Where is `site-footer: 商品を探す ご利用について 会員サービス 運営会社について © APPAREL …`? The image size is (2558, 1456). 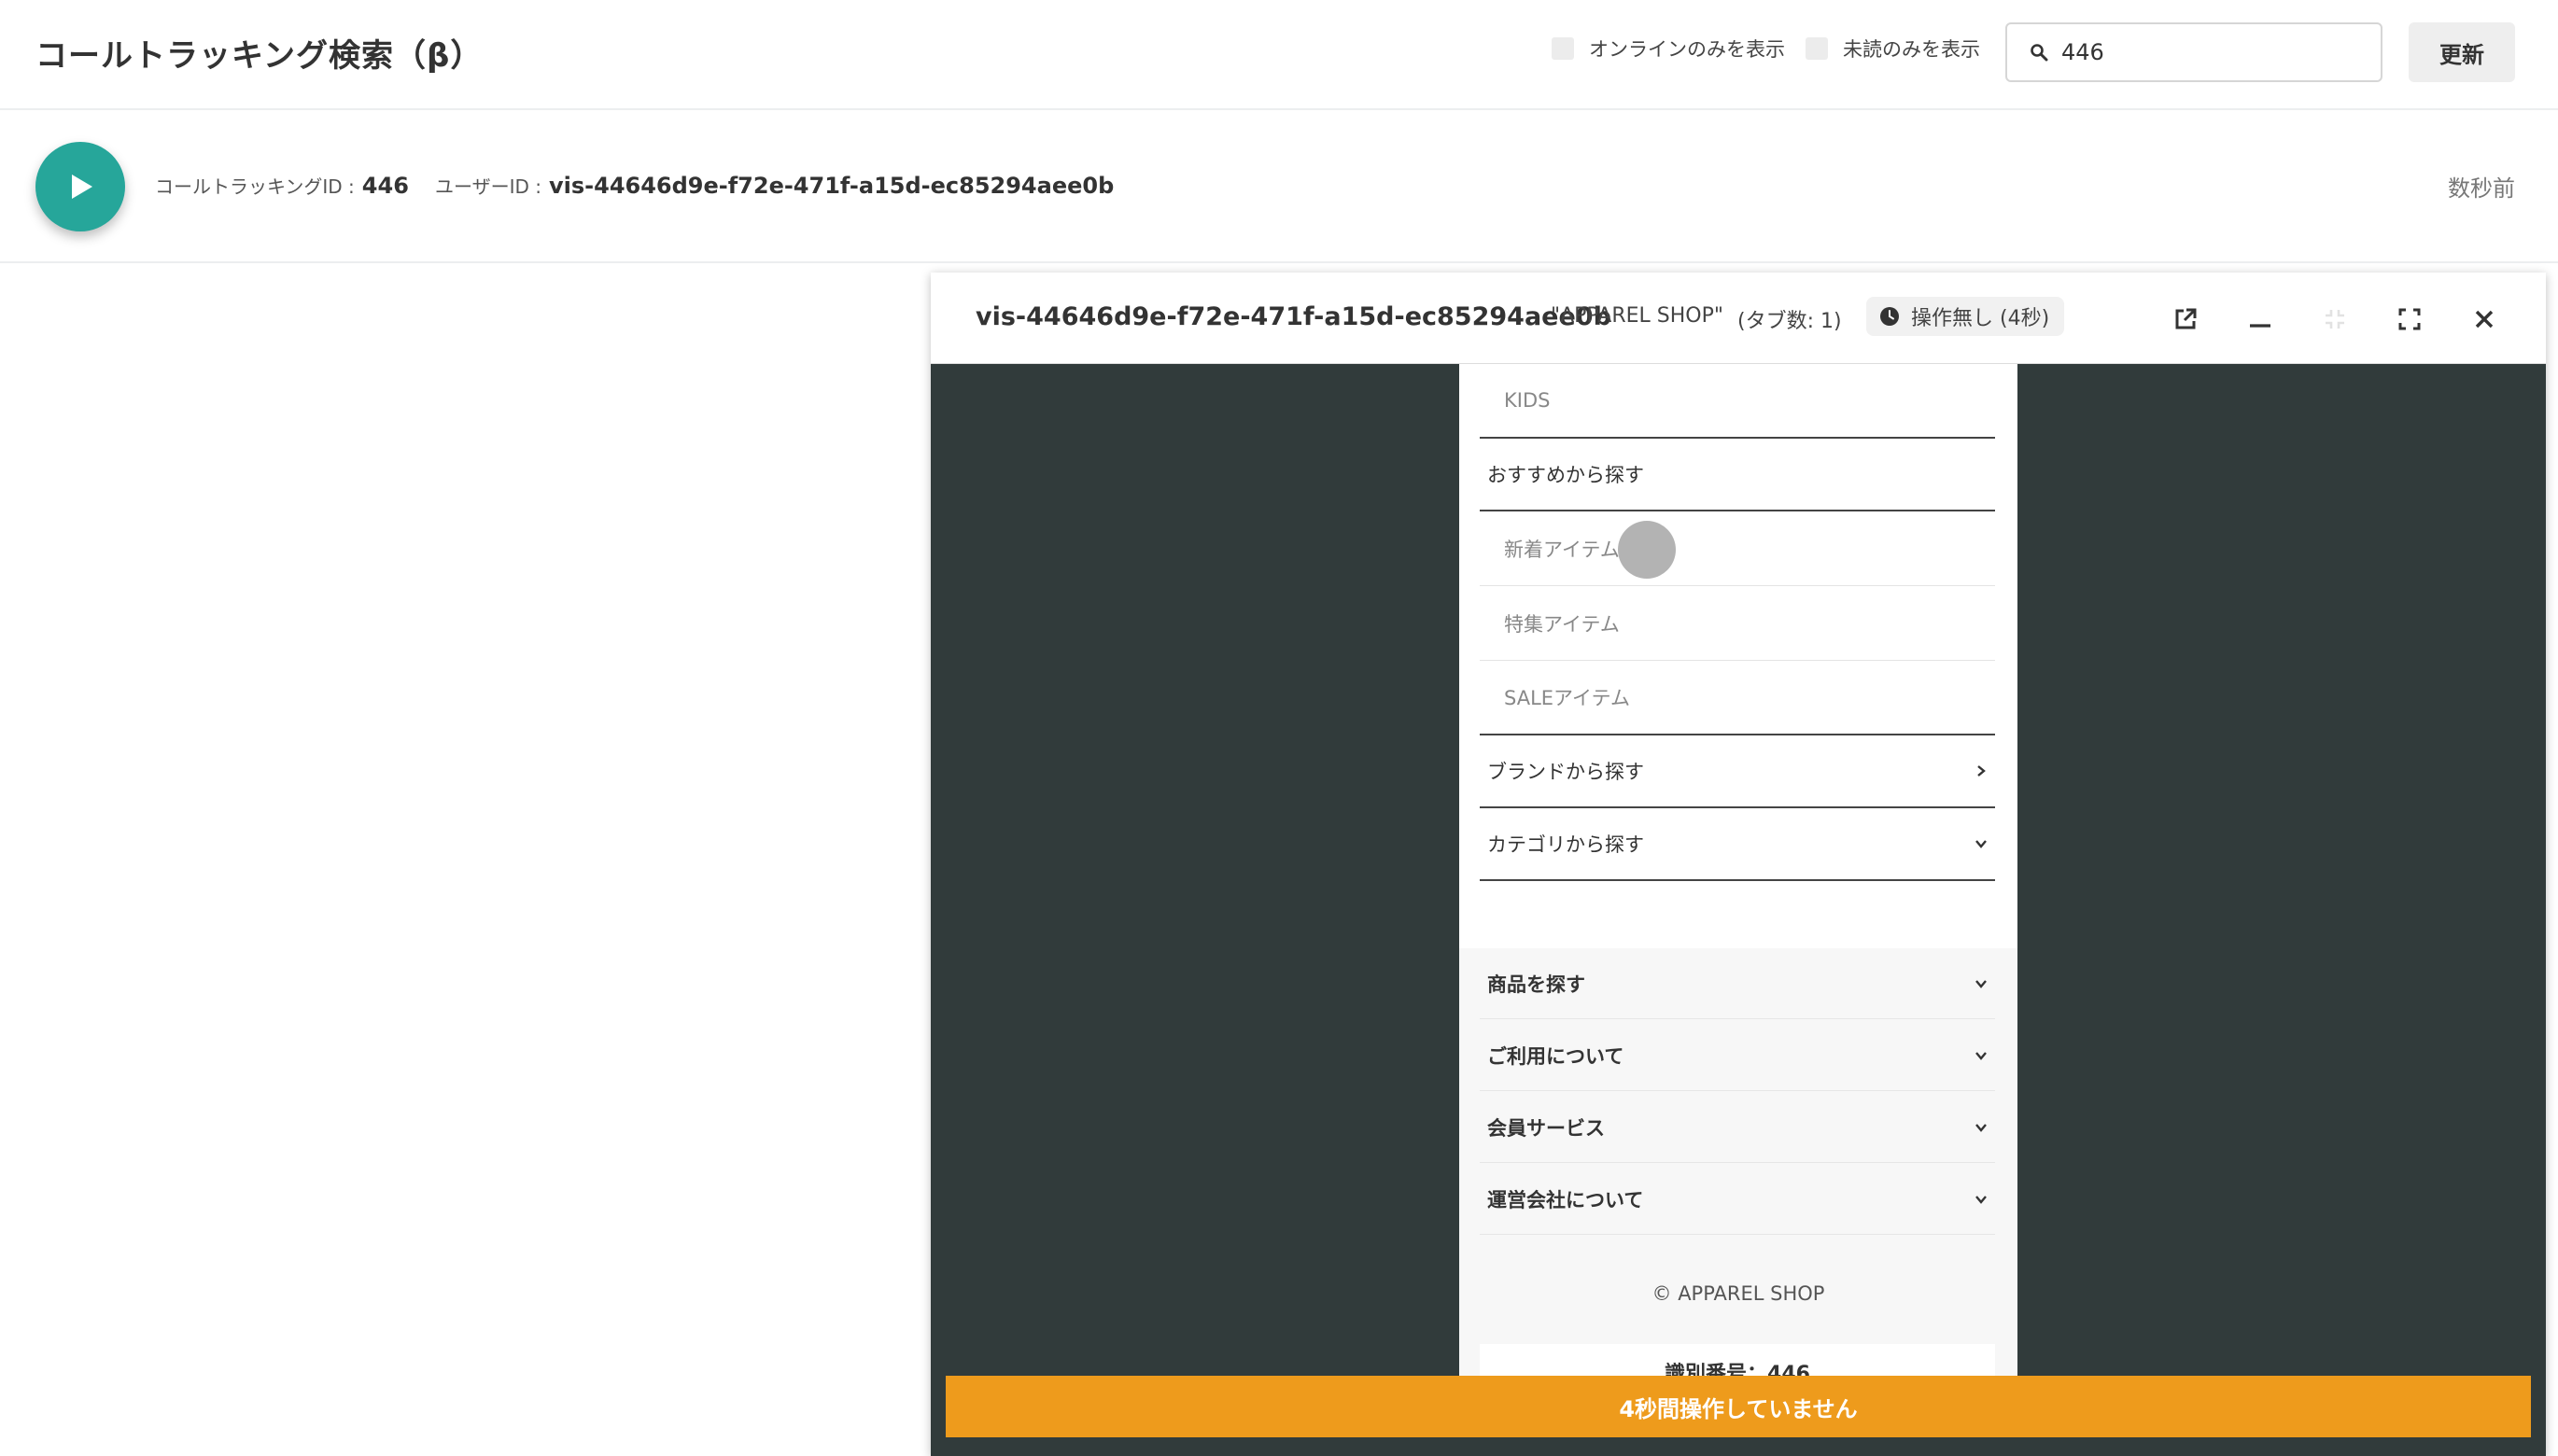
site-footer: 商品を探す ご利用について 会員サービス 運営会社について © APPAREL … is located at coordinates (1738, 1178).